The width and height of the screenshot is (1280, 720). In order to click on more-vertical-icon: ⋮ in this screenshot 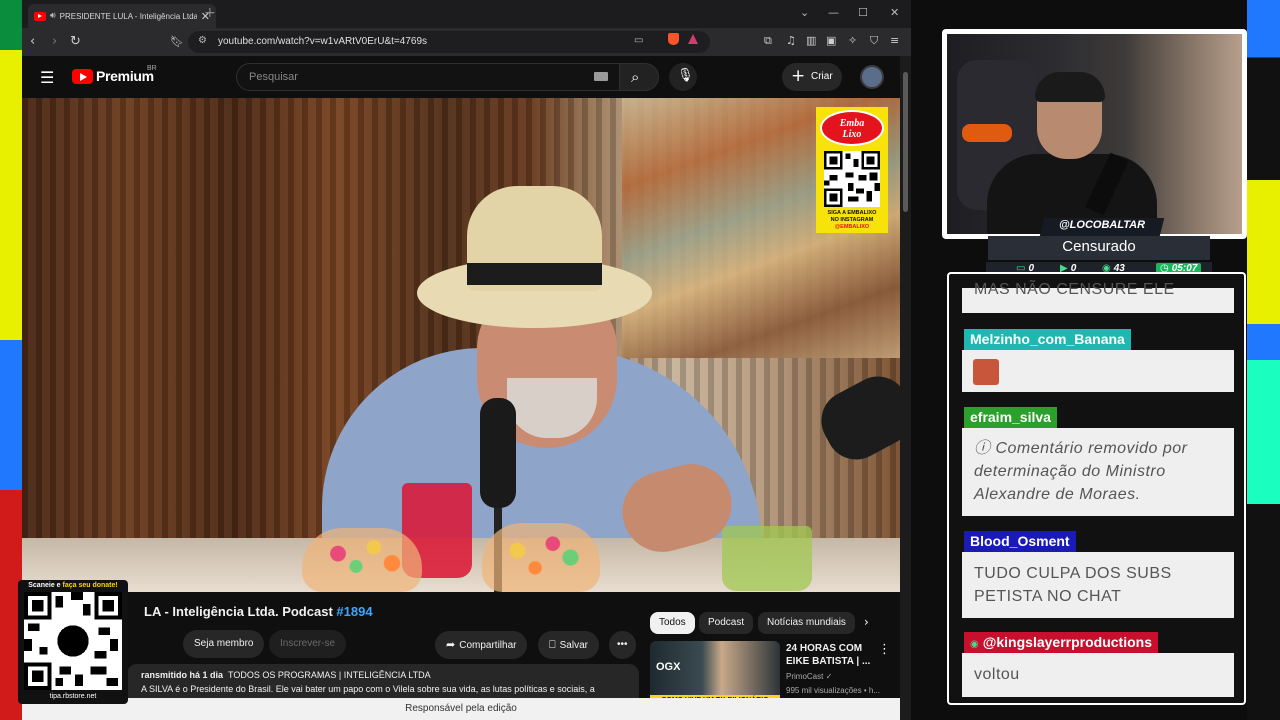, I will do `click(884, 649)`.